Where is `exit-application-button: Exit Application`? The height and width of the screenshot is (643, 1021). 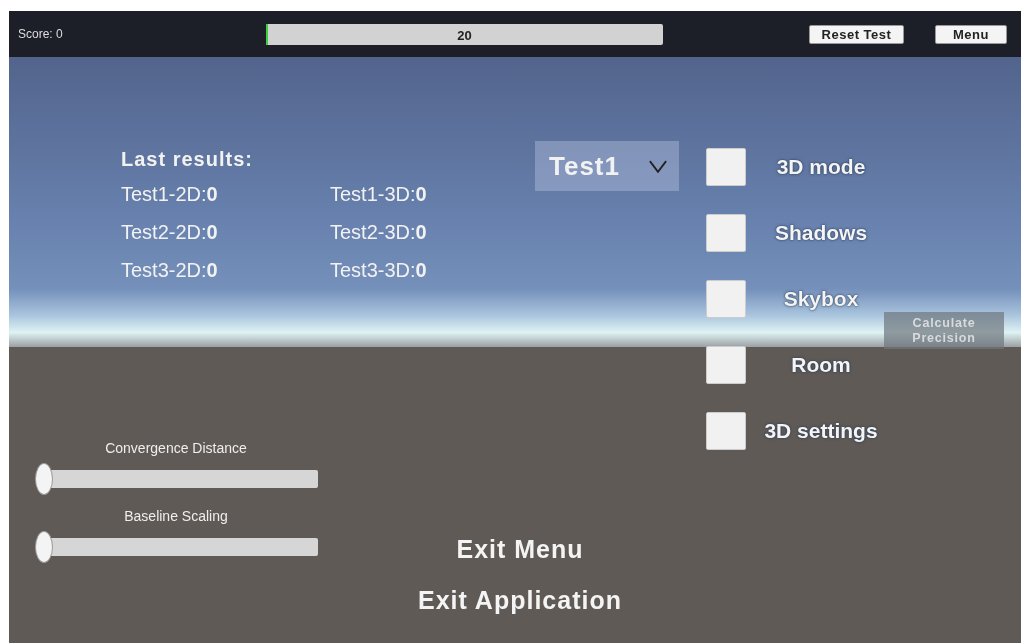
exit-application-button: Exit Application is located at coordinates (520, 600).